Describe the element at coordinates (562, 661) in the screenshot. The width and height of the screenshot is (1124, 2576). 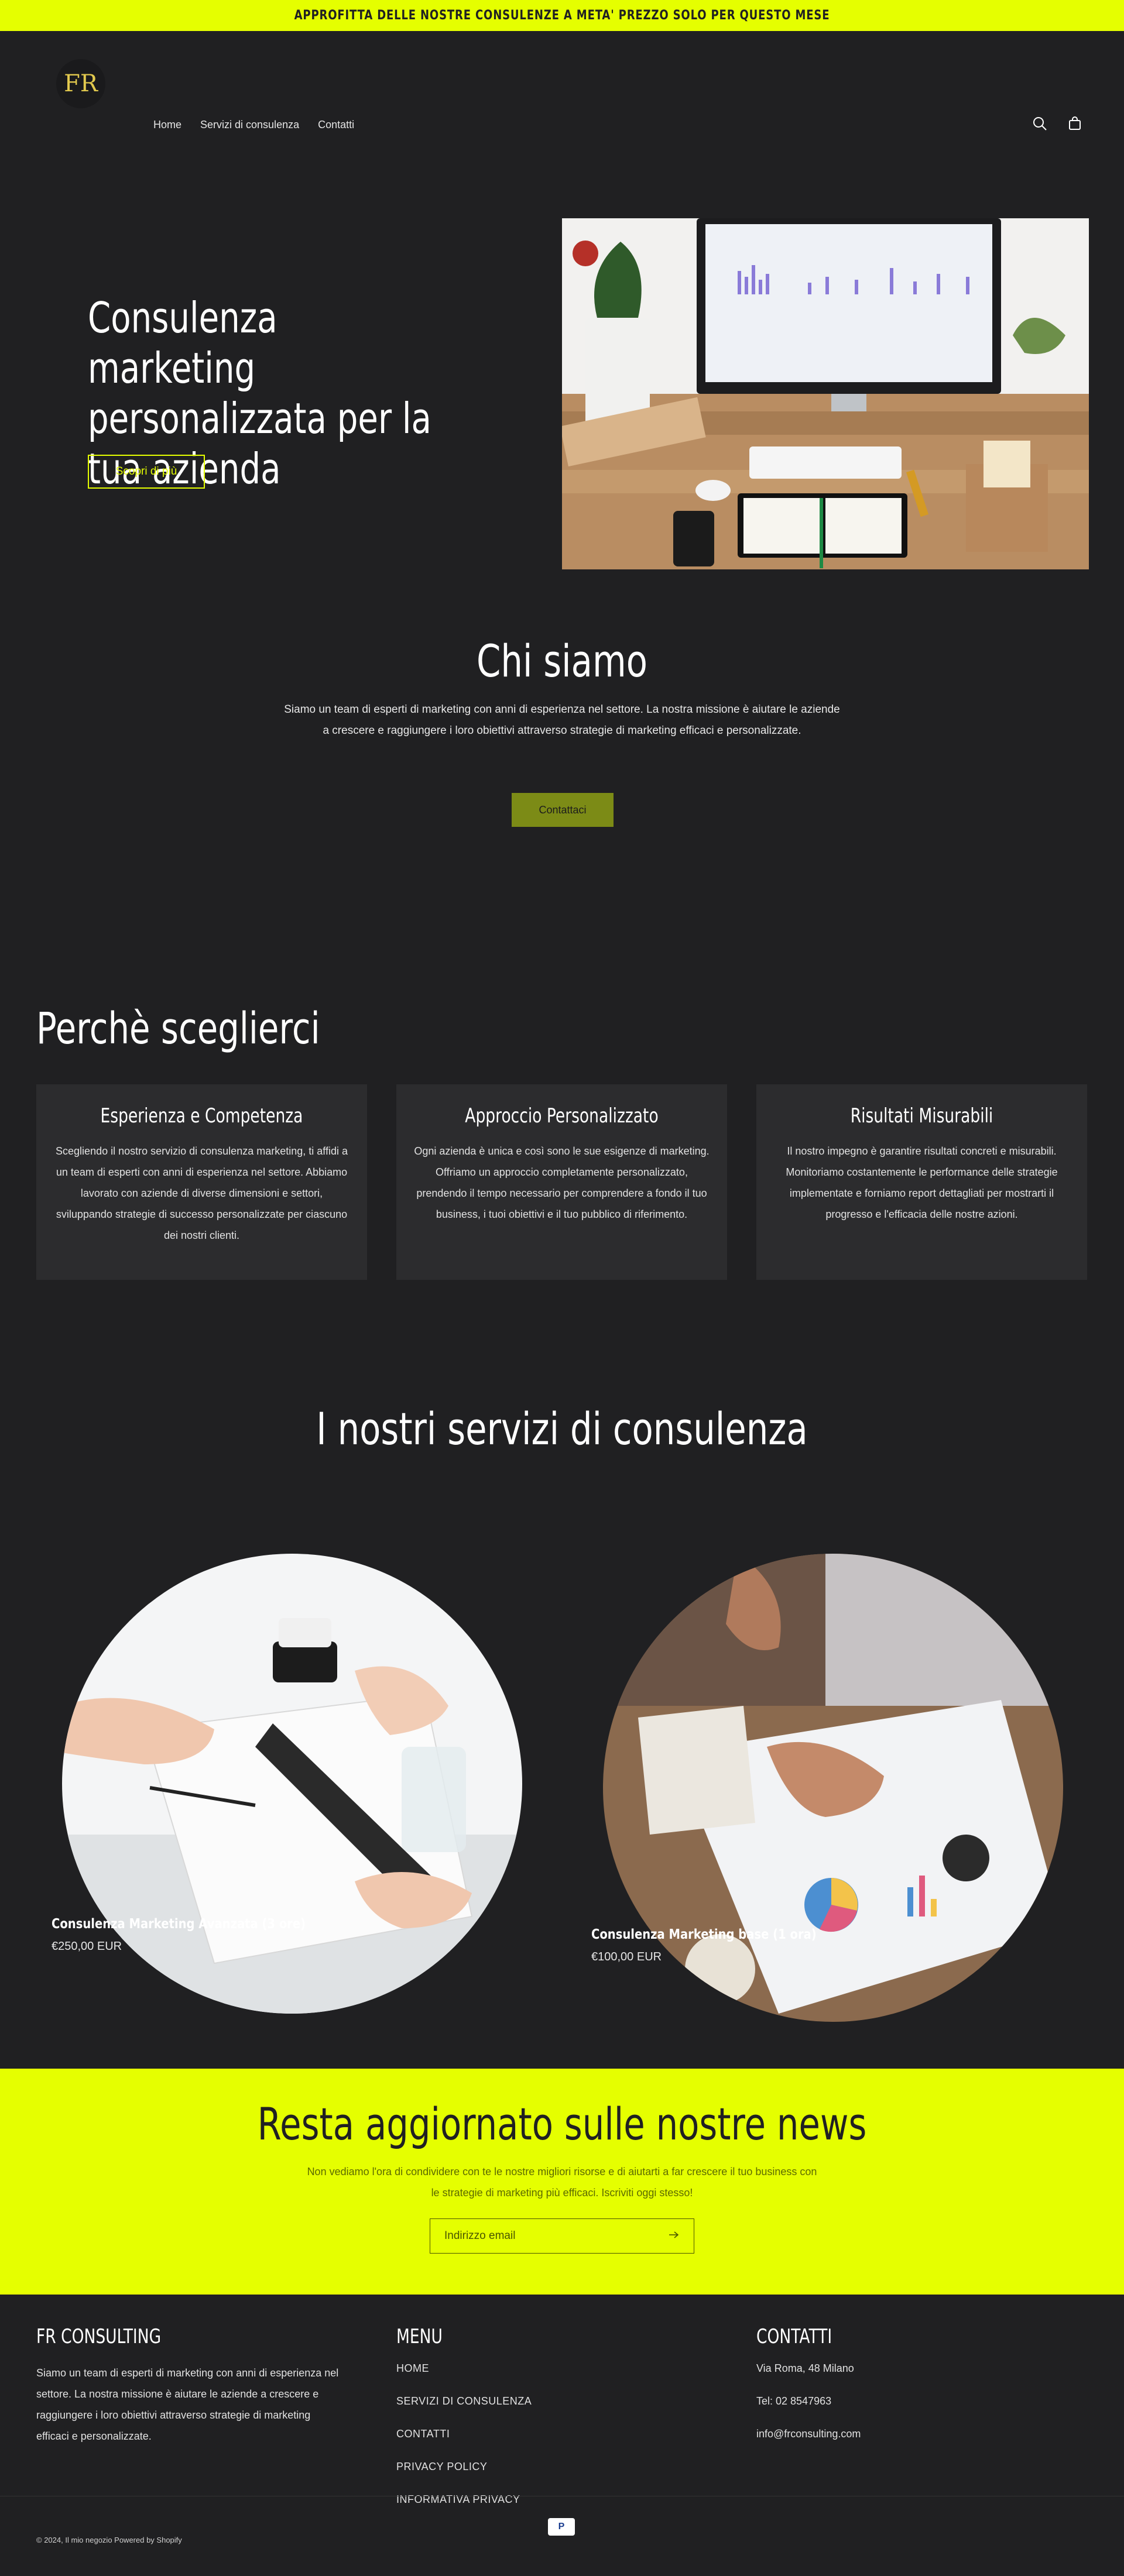
I see `about-title: Chi siamo` at that location.